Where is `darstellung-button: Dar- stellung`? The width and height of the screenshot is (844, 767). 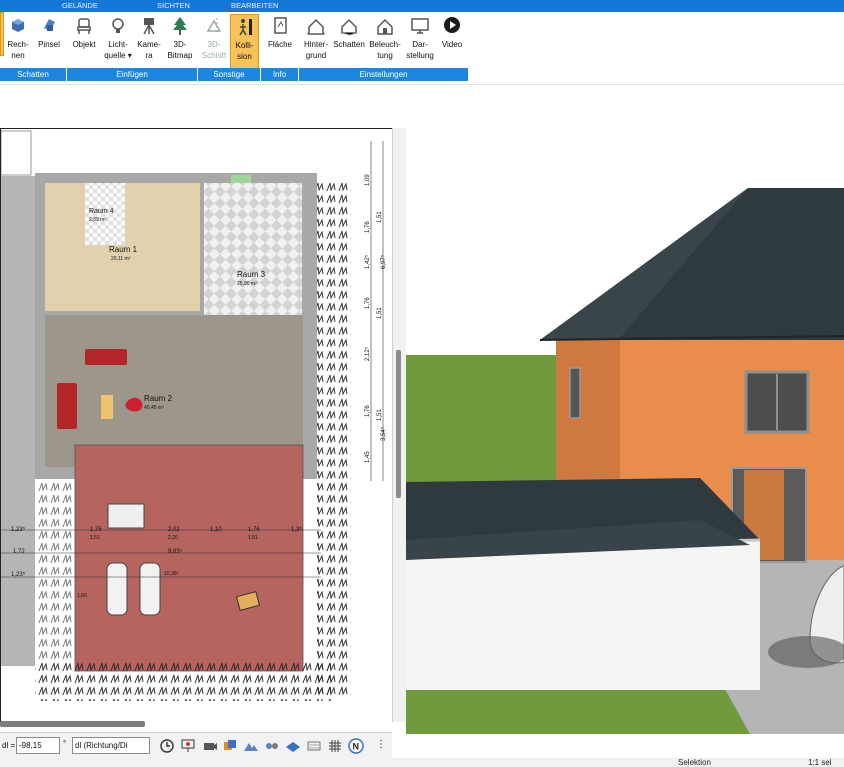
darstellung-button: Dar- stellung is located at coordinates (420, 42).